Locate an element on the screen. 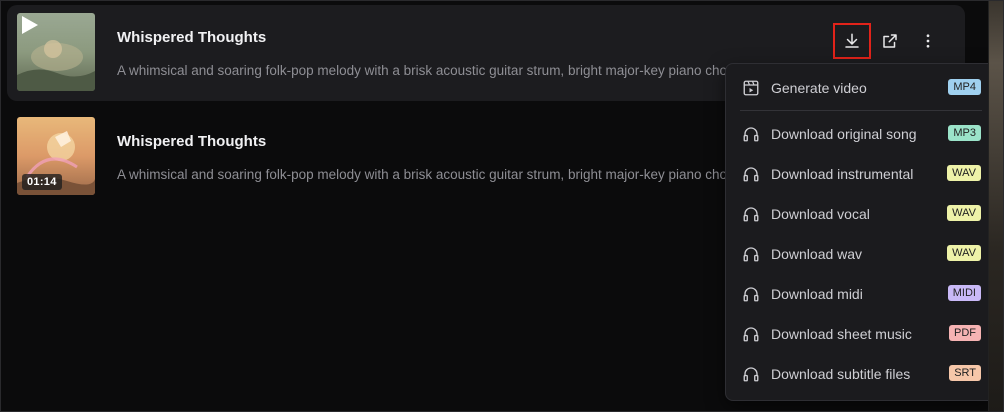  menu-item-label: Download vocal is located at coordinates (820, 214).